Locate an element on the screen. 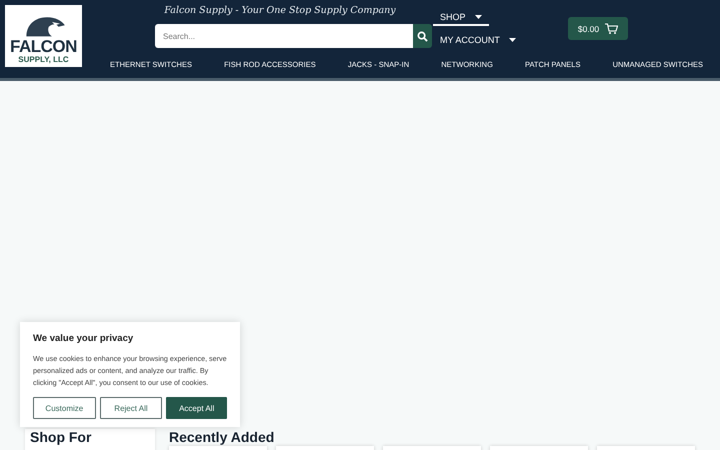 The height and width of the screenshot is (450, 720). logo-name: FALCON is located at coordinates (43, 46).